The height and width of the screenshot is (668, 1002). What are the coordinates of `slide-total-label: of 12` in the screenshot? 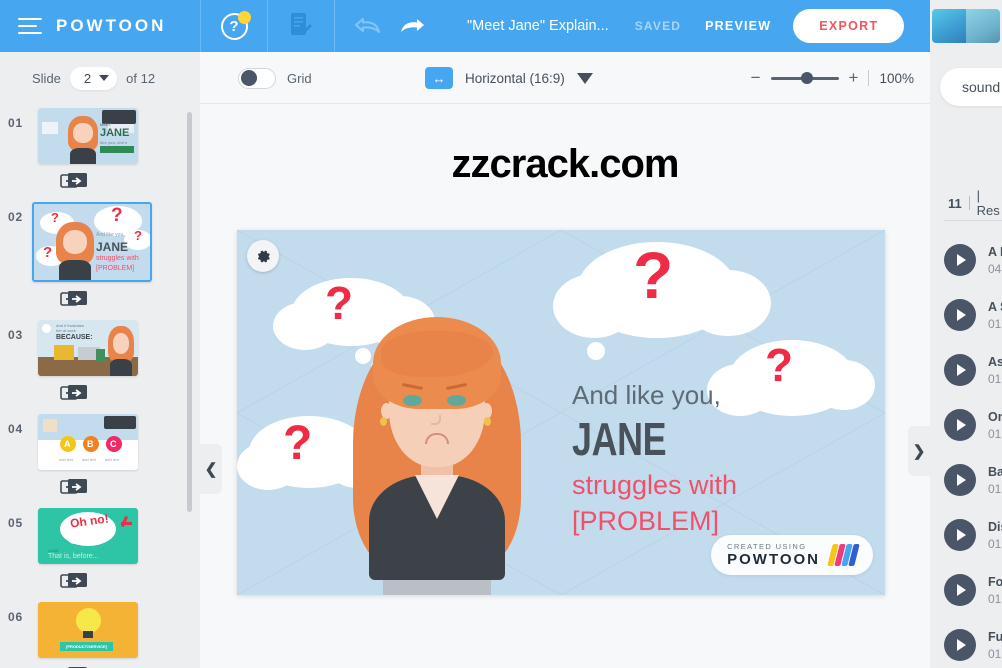 It's located at (141, 78).